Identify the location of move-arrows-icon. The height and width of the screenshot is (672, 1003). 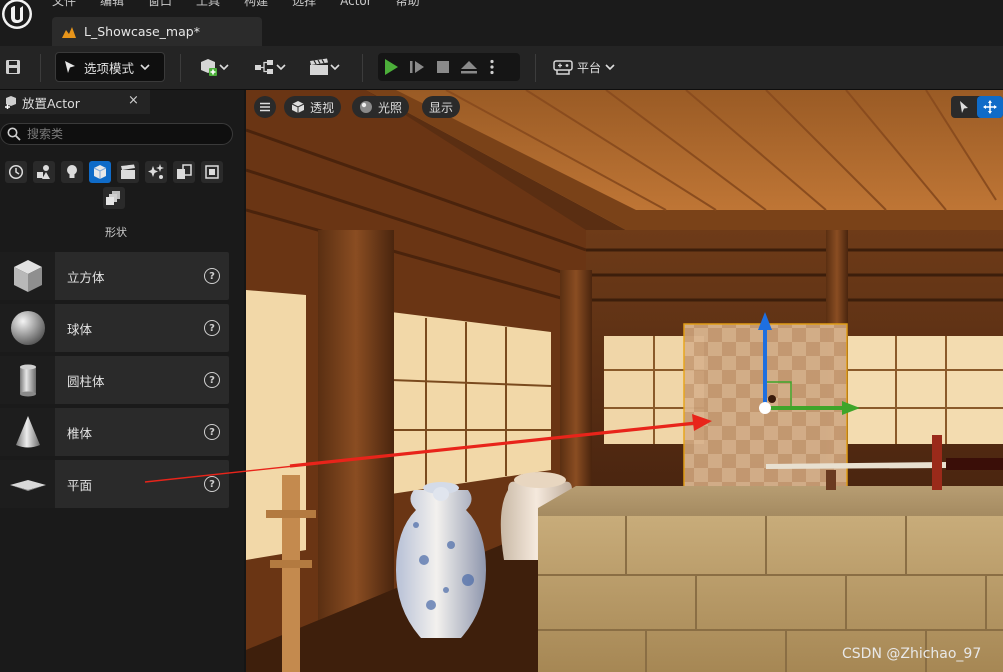
(990, 107).